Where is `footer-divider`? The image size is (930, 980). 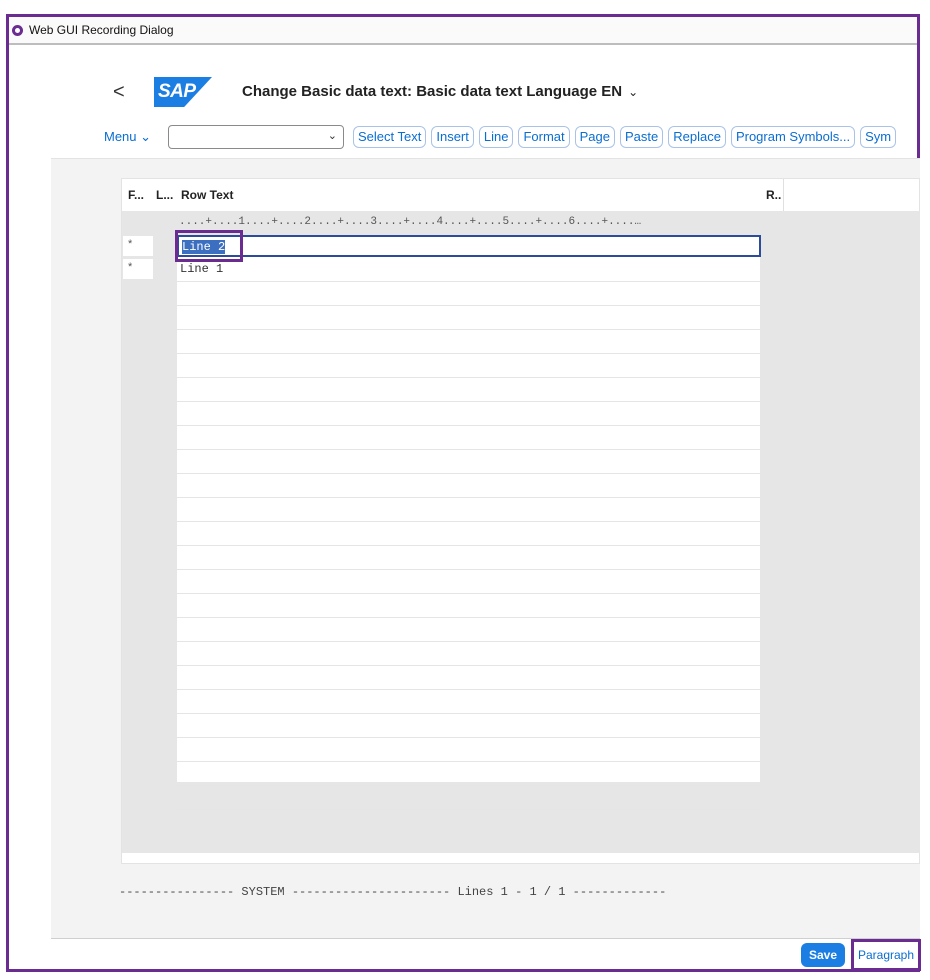
footer-divider is located at coordinates (485, 938).